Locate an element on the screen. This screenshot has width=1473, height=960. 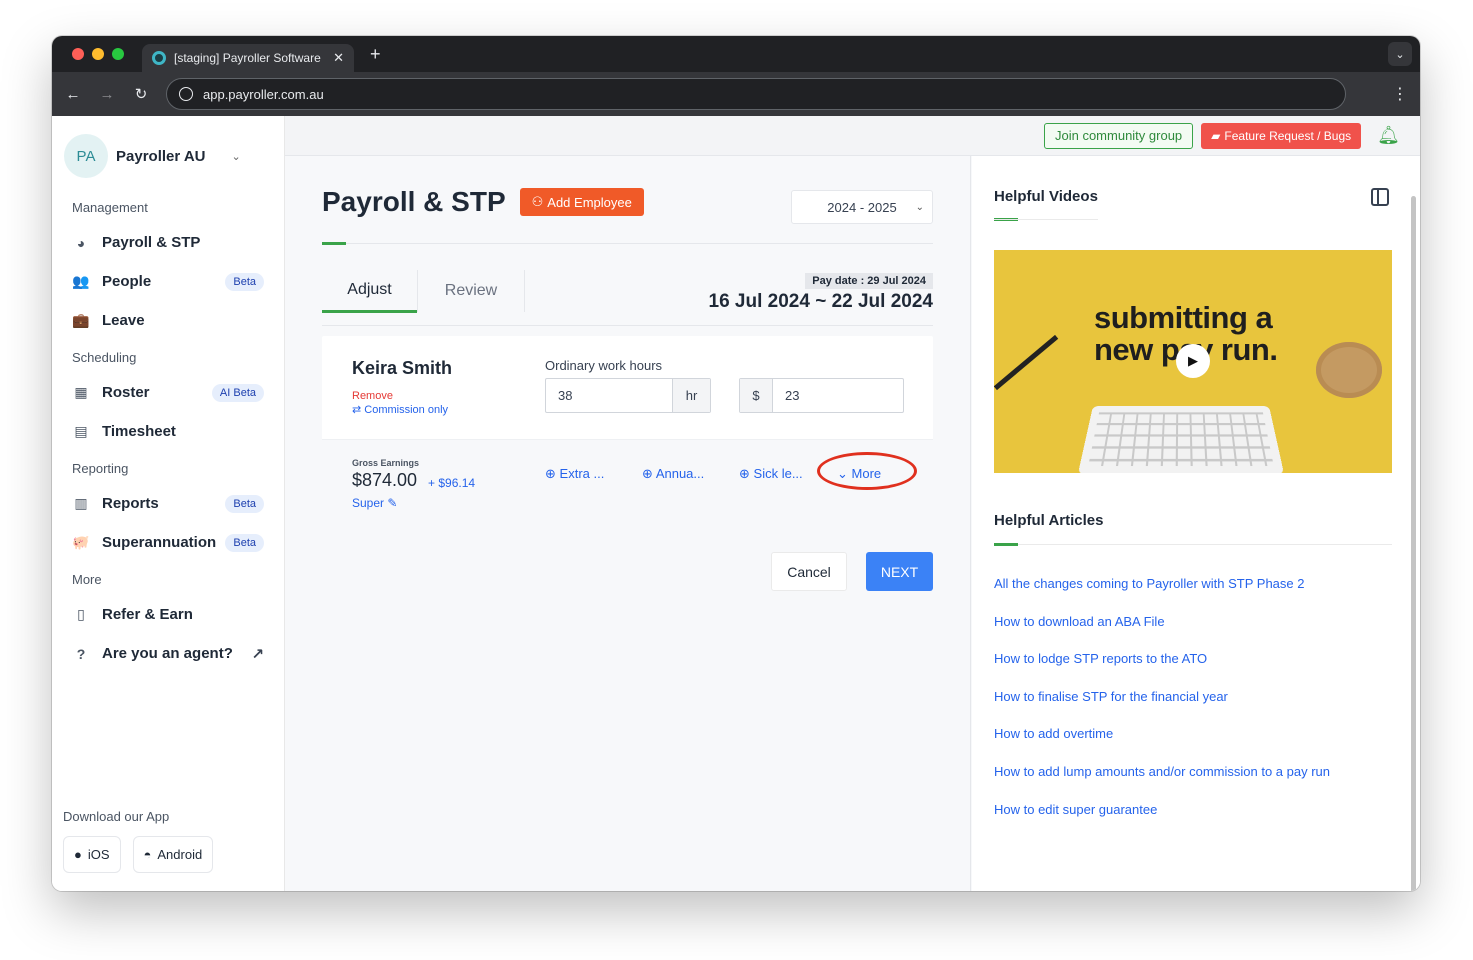
org-name: Payroller AU is located at coordinates (161, 156).